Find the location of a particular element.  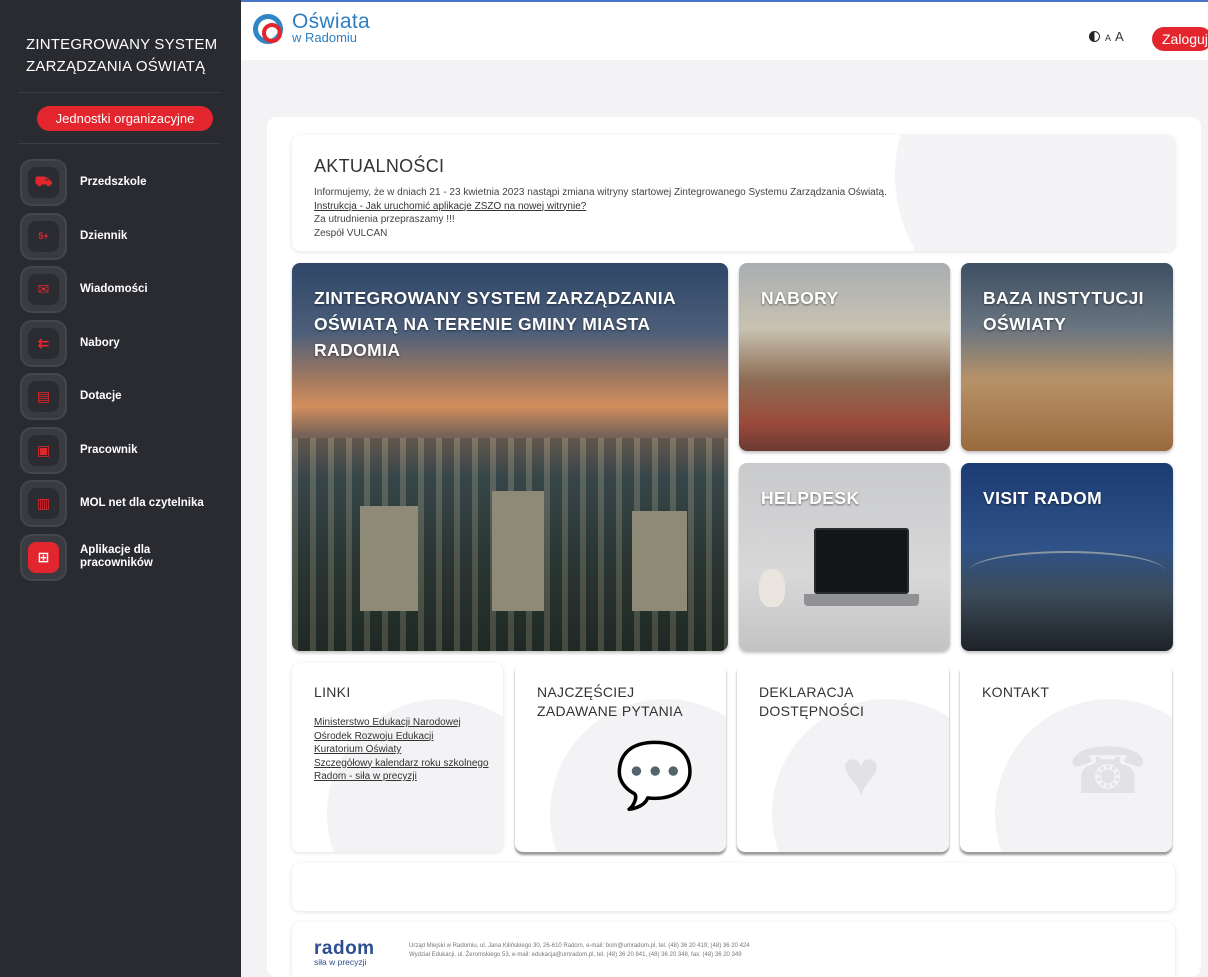

sidebar-item-label: Aplikacje dla pracowników is located at coordinates (116, 557).